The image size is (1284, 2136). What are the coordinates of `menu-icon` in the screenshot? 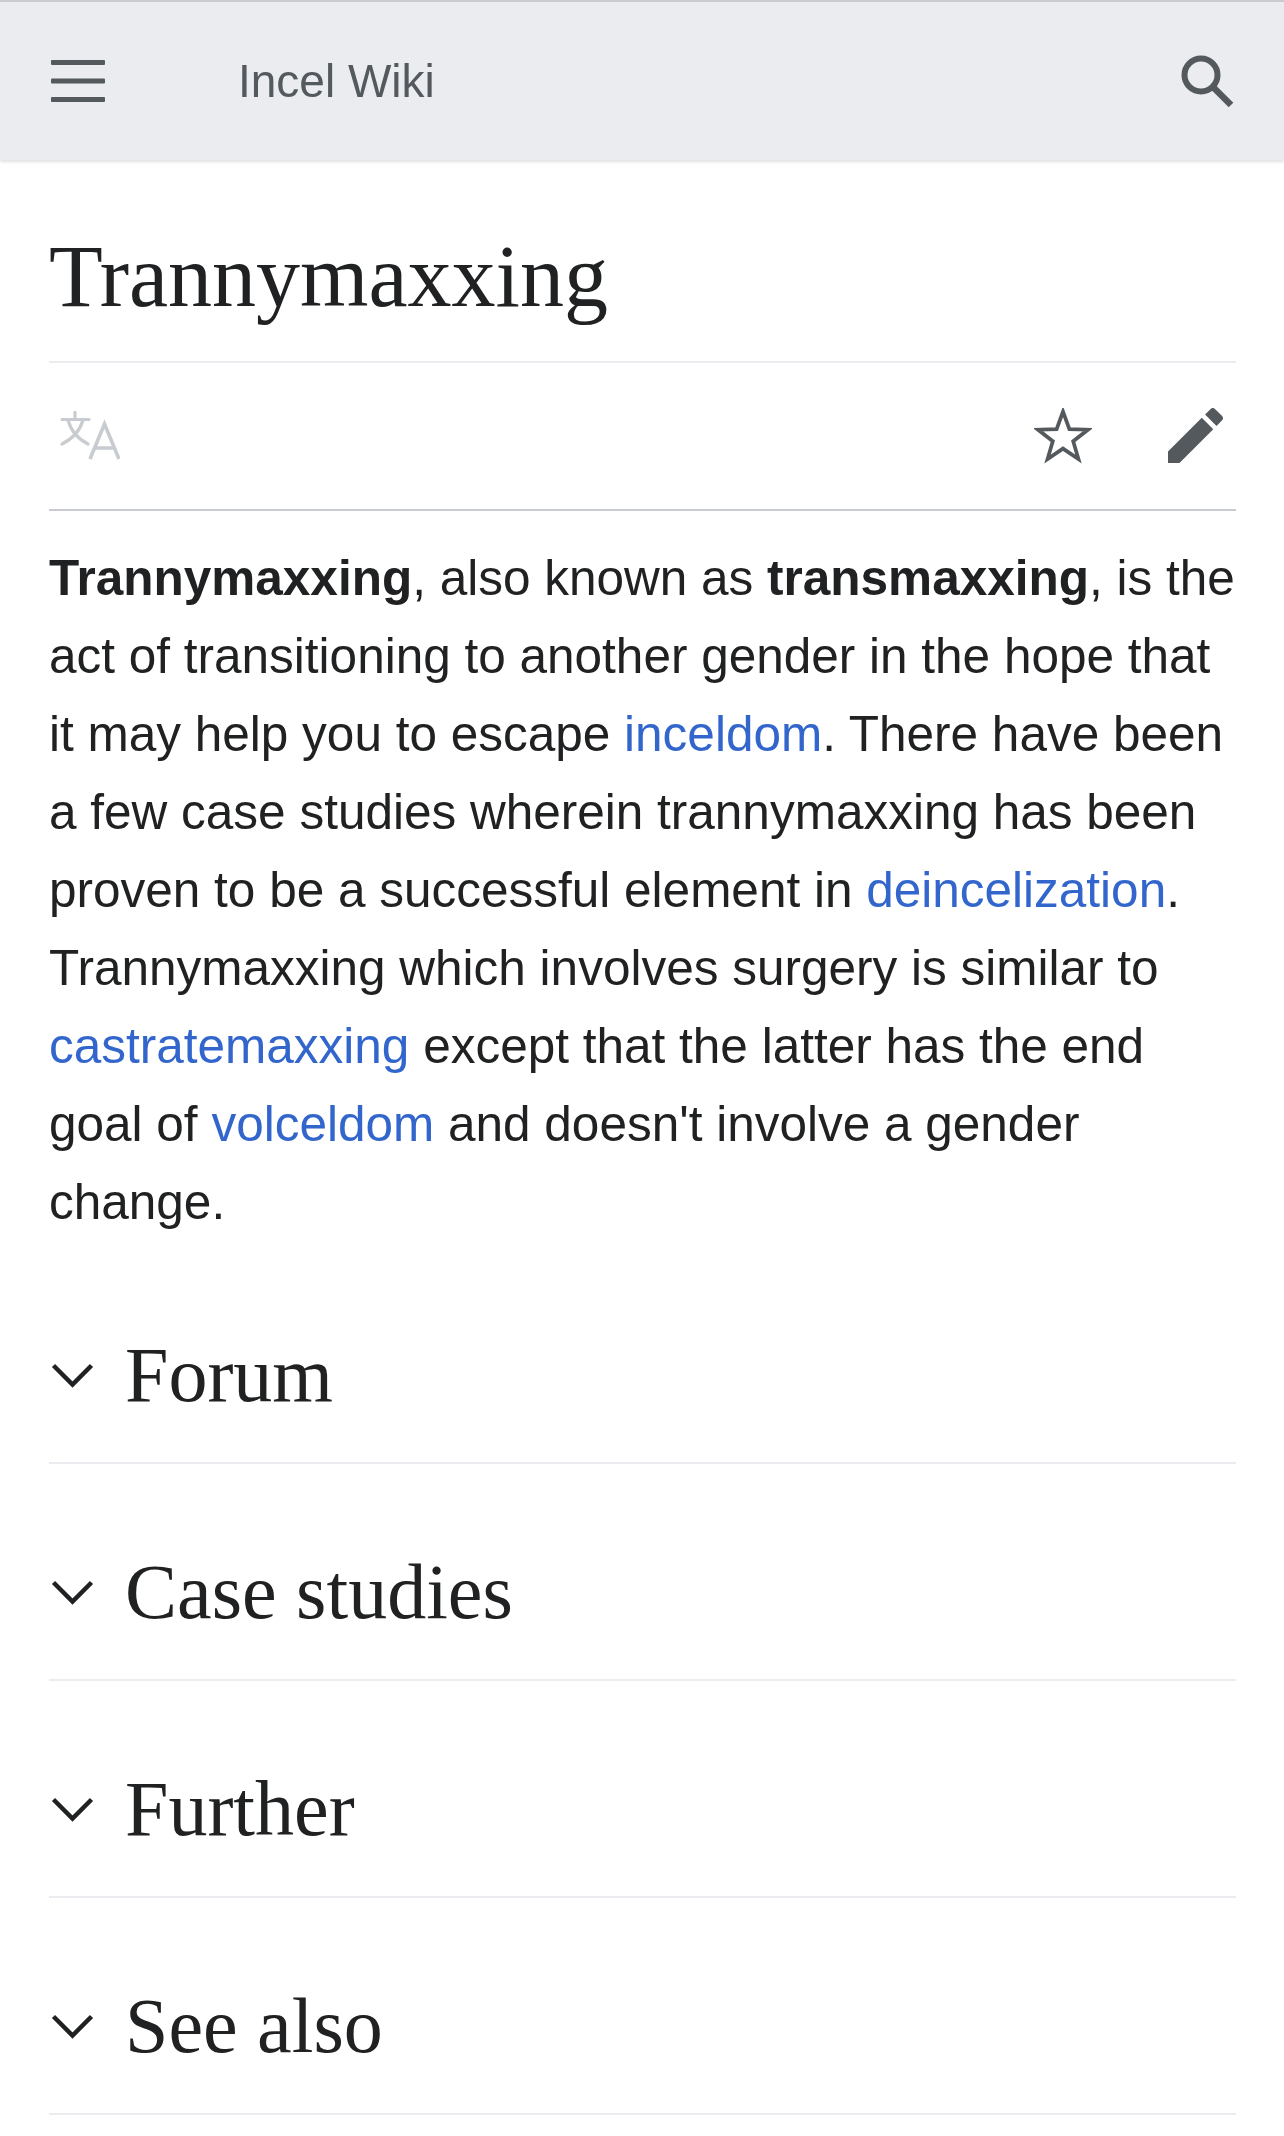 It's located at (78, 81).